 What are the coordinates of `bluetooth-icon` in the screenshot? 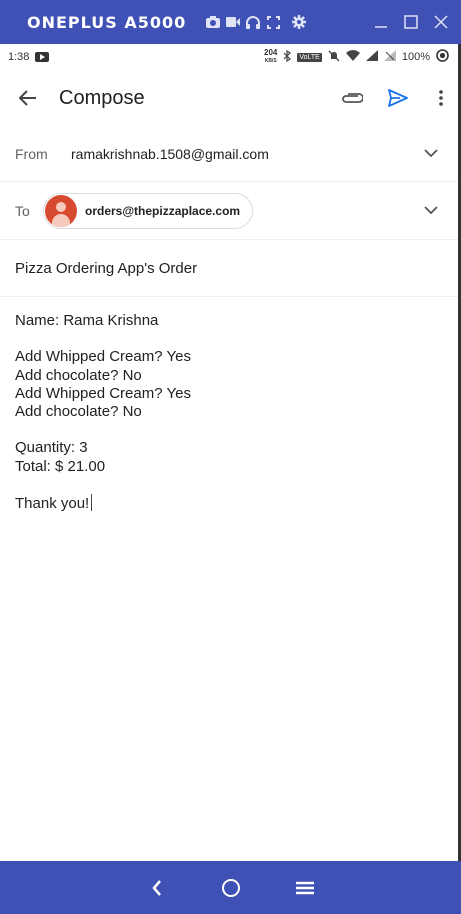 It's located at (287, 57).